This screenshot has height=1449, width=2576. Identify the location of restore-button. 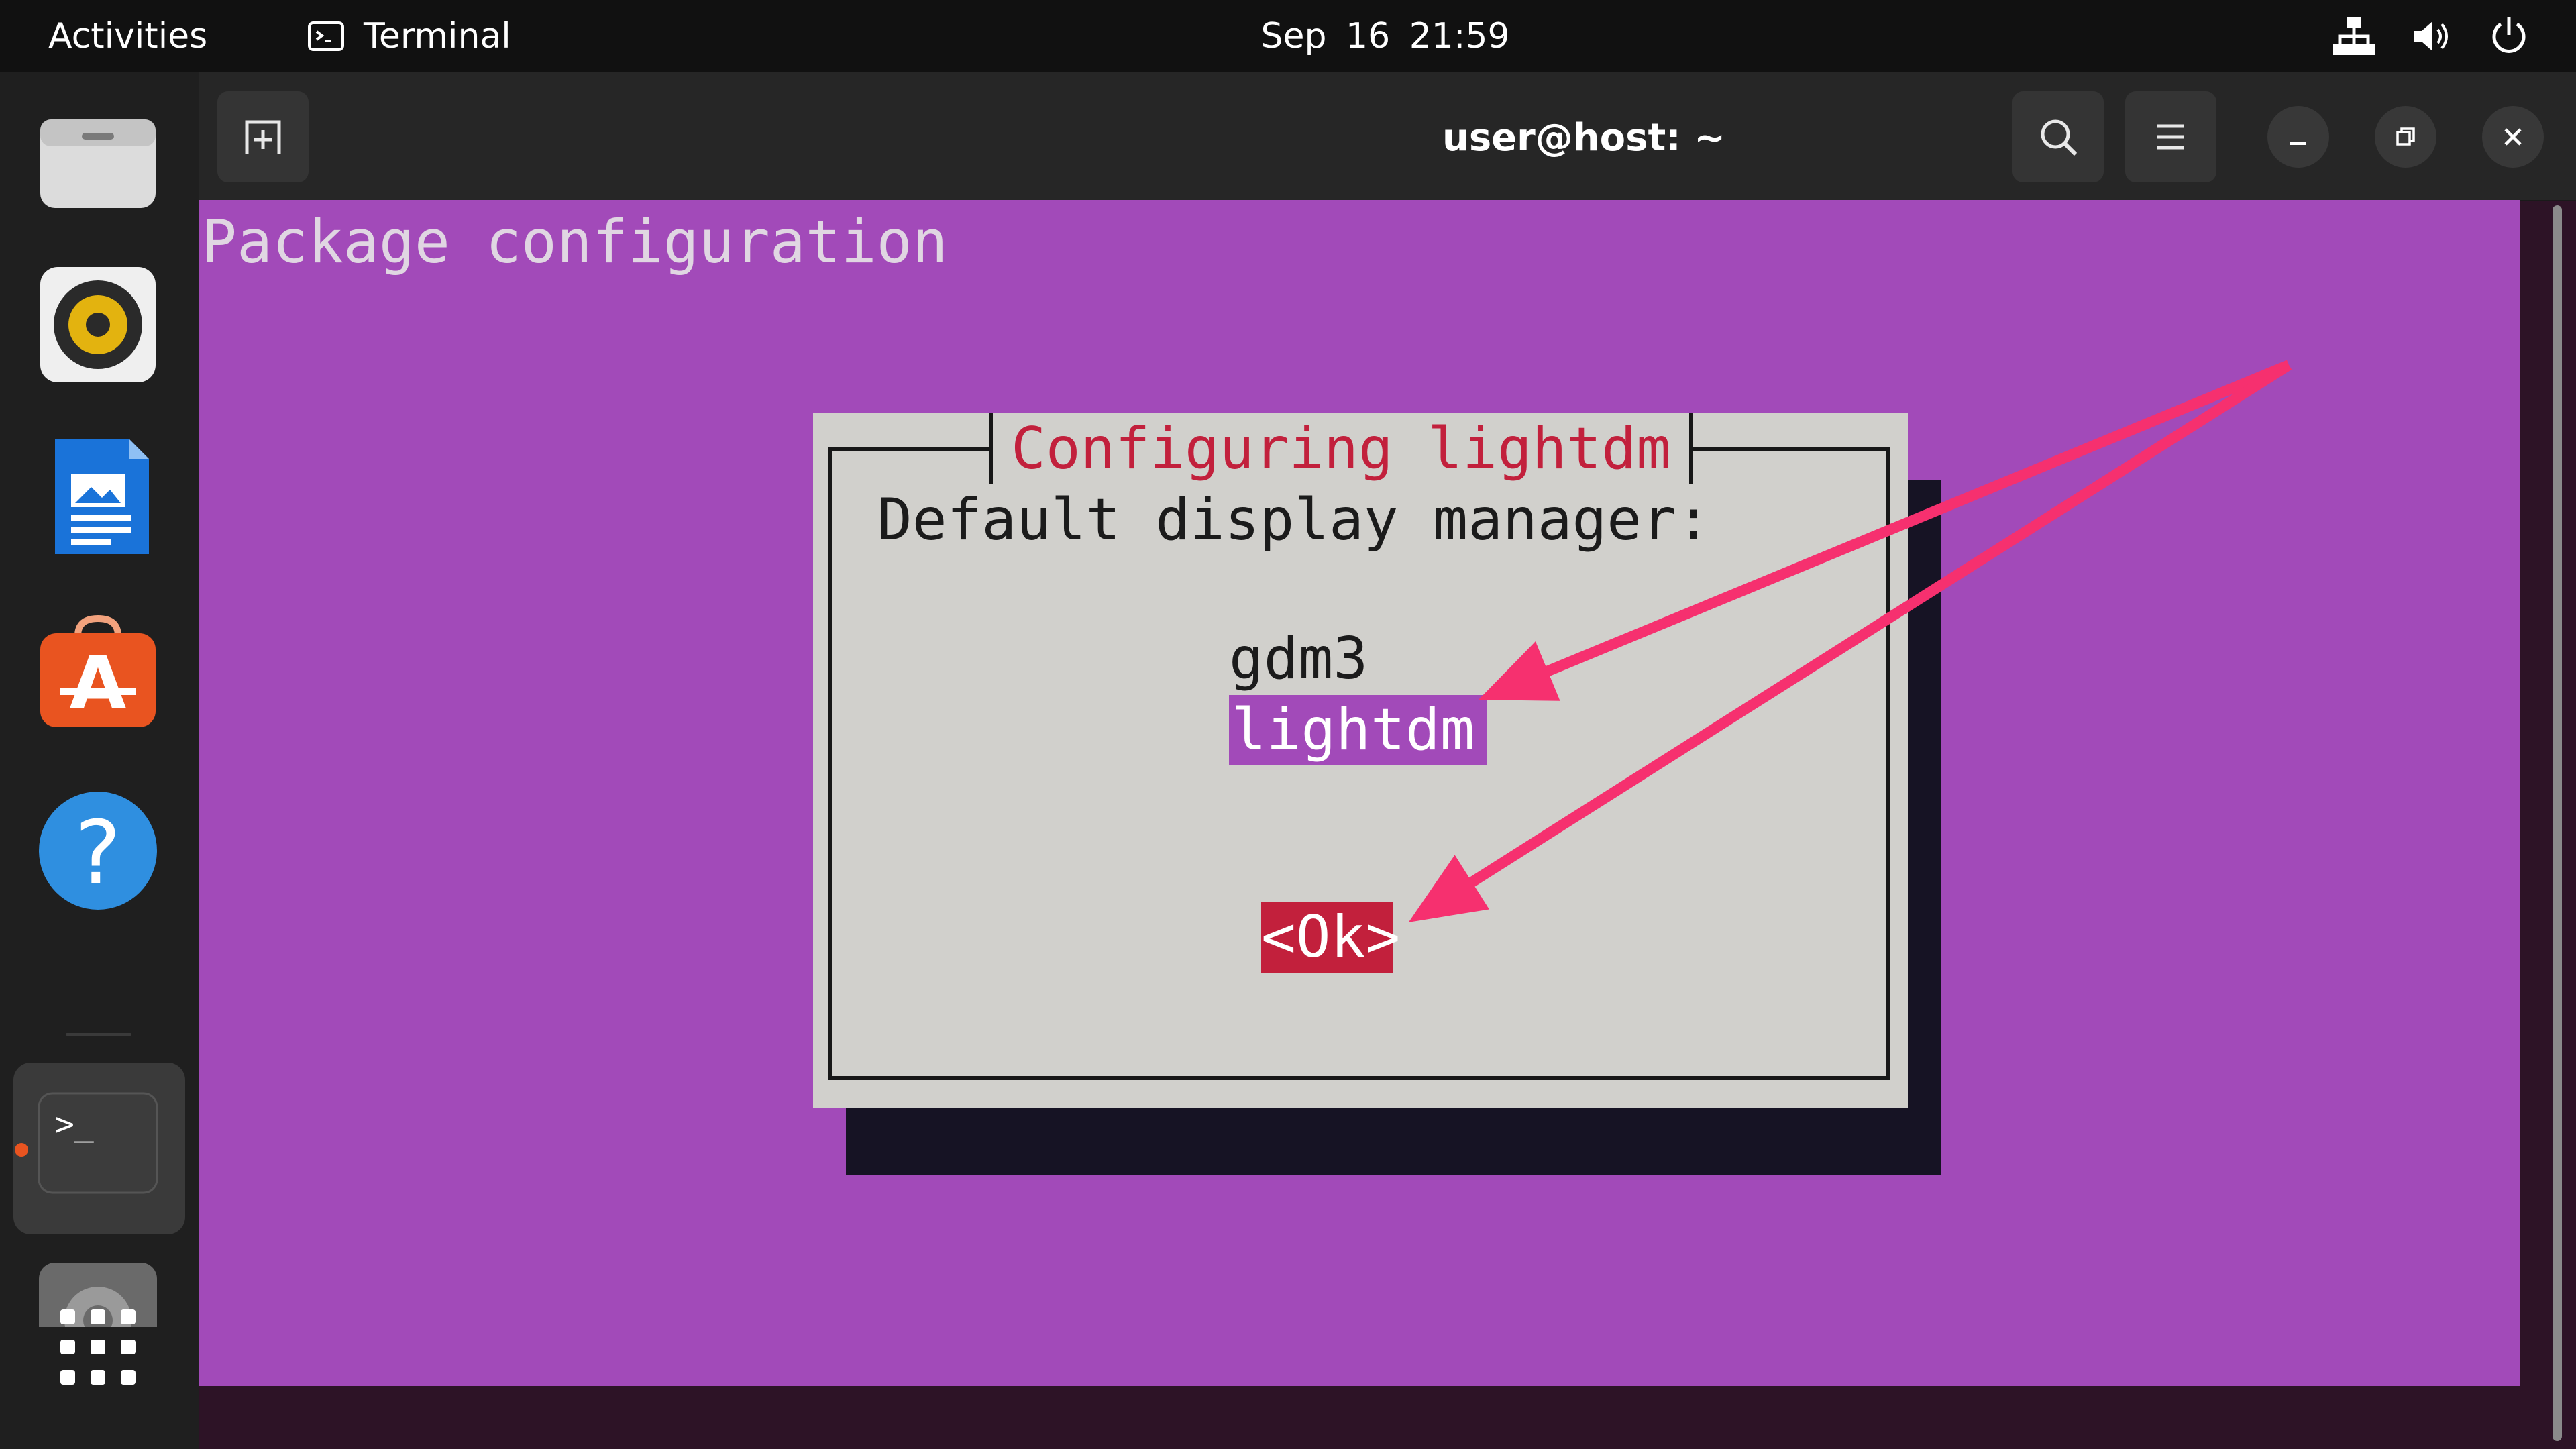
(2405, 137).